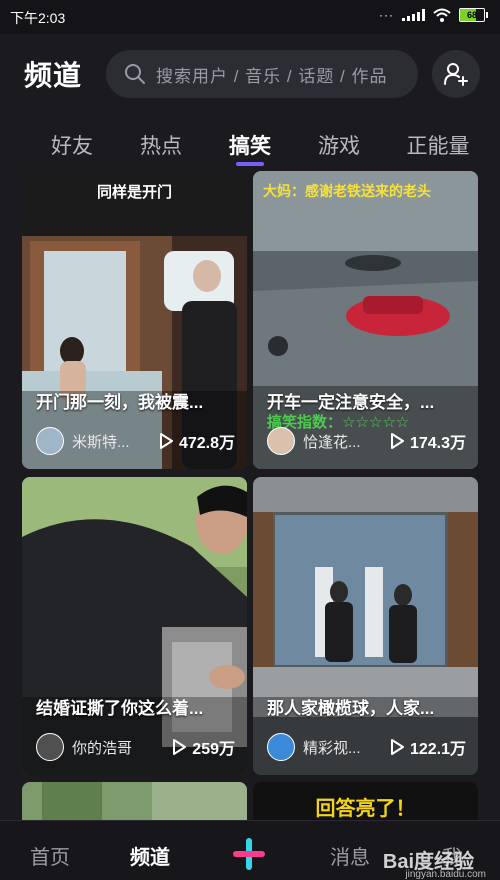 Image resolution: width=500 pixels, height=880 pixels. I want to click on play-count-value: 259万, so click(213, 749).